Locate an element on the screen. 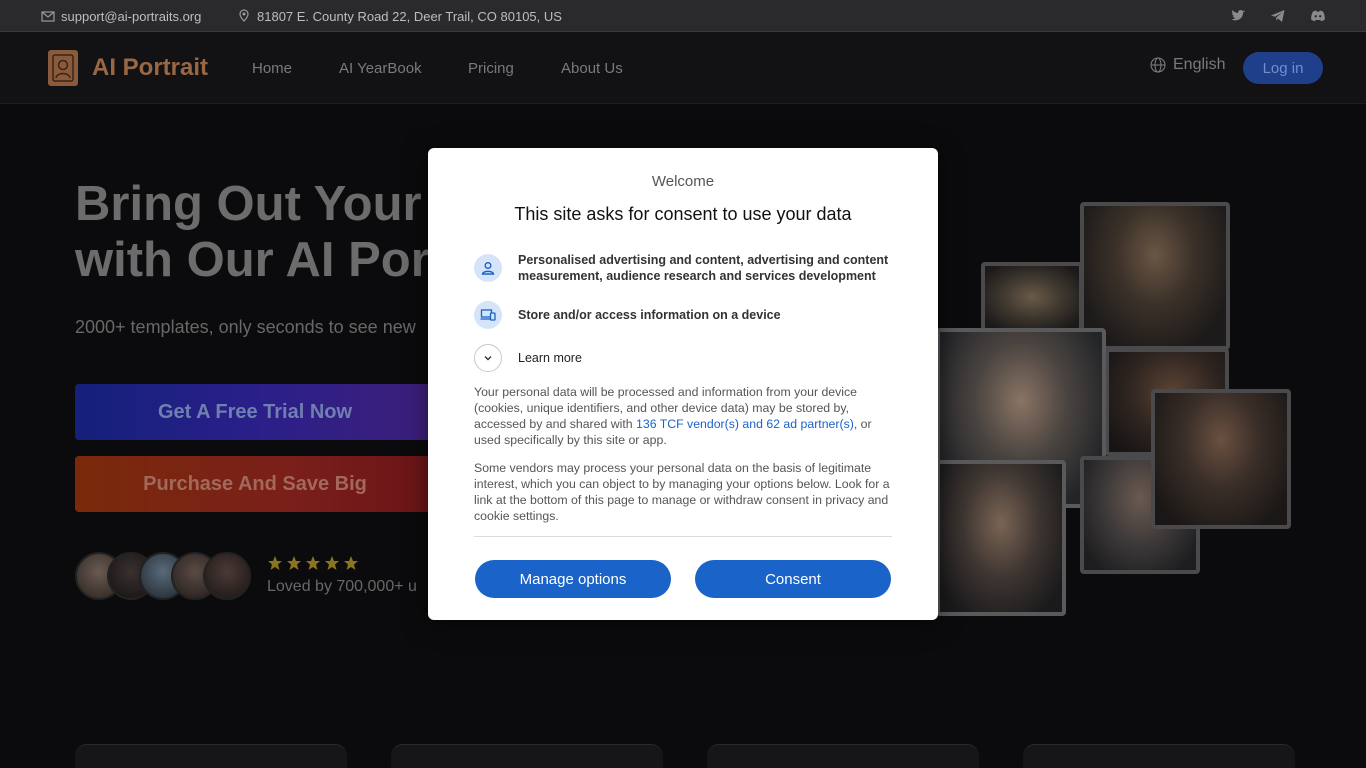 The width and height of the screenshot is (1366, 768). language-selector: English is located at coordinates (1187, 65).